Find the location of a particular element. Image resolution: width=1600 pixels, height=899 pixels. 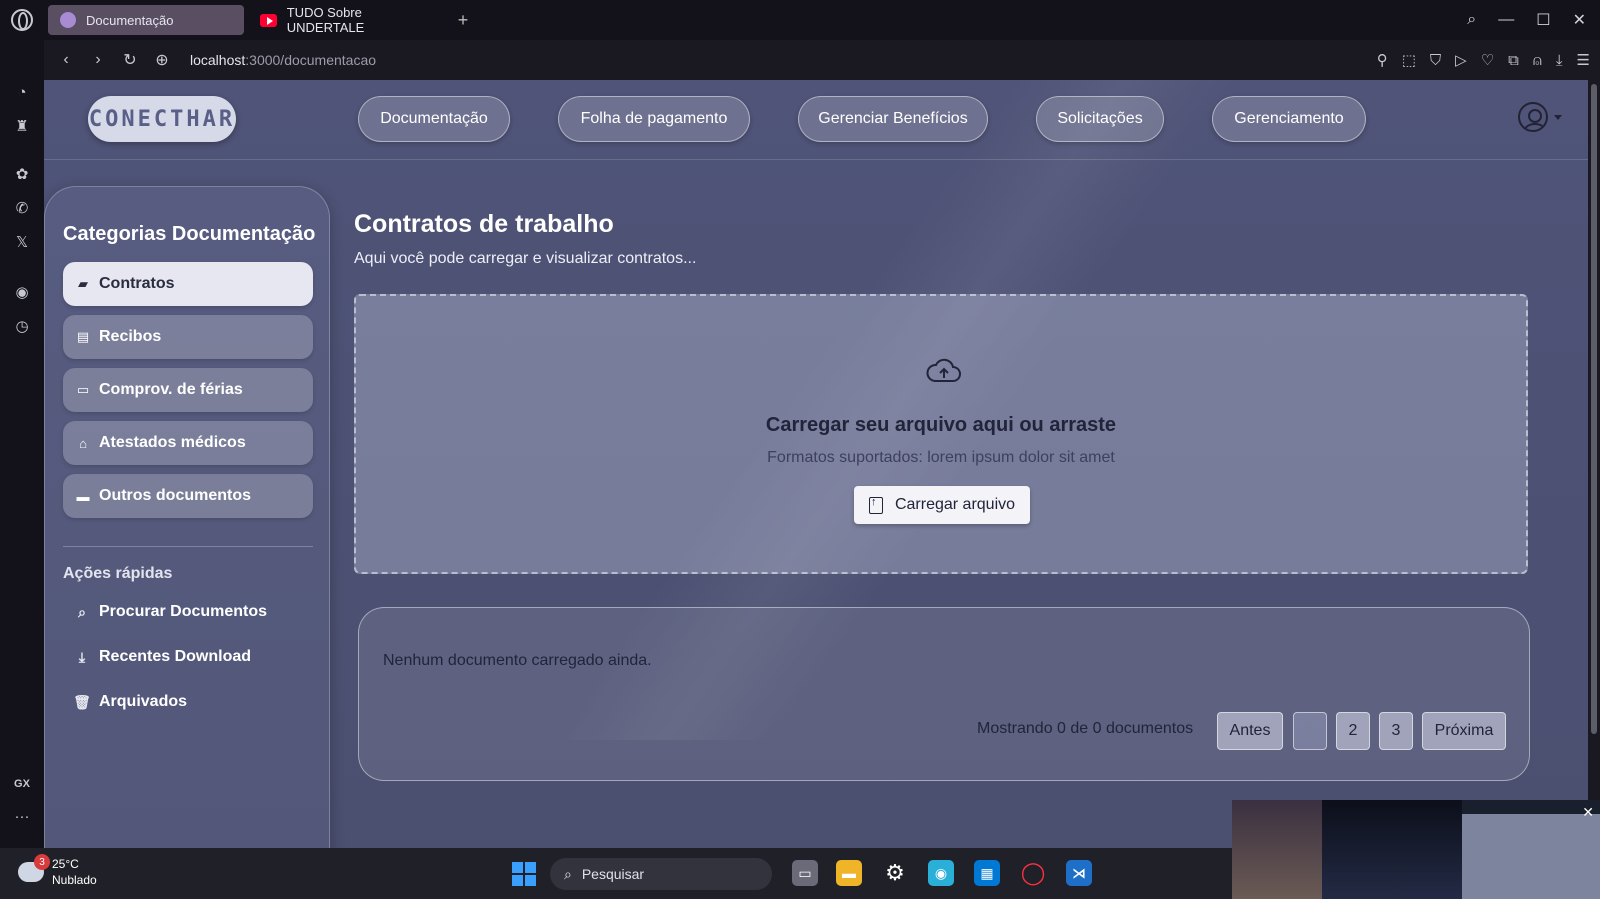

gx-corner-icon: ♜ is located at coordinates (22, 126).